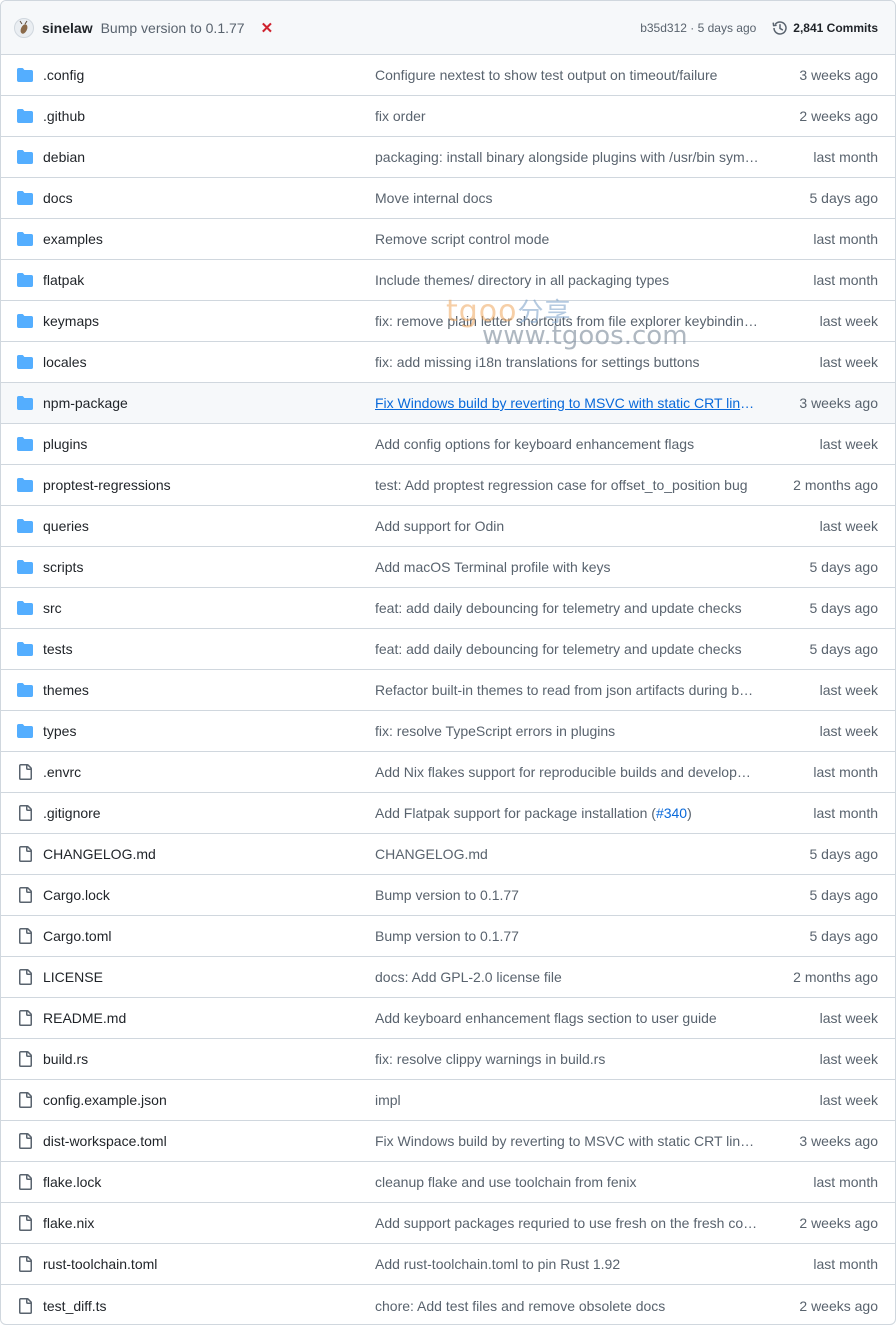  Describe the element at coordinates (73, 977) in the screenshot. I see `entry-name-link: LICENSE` at that location.